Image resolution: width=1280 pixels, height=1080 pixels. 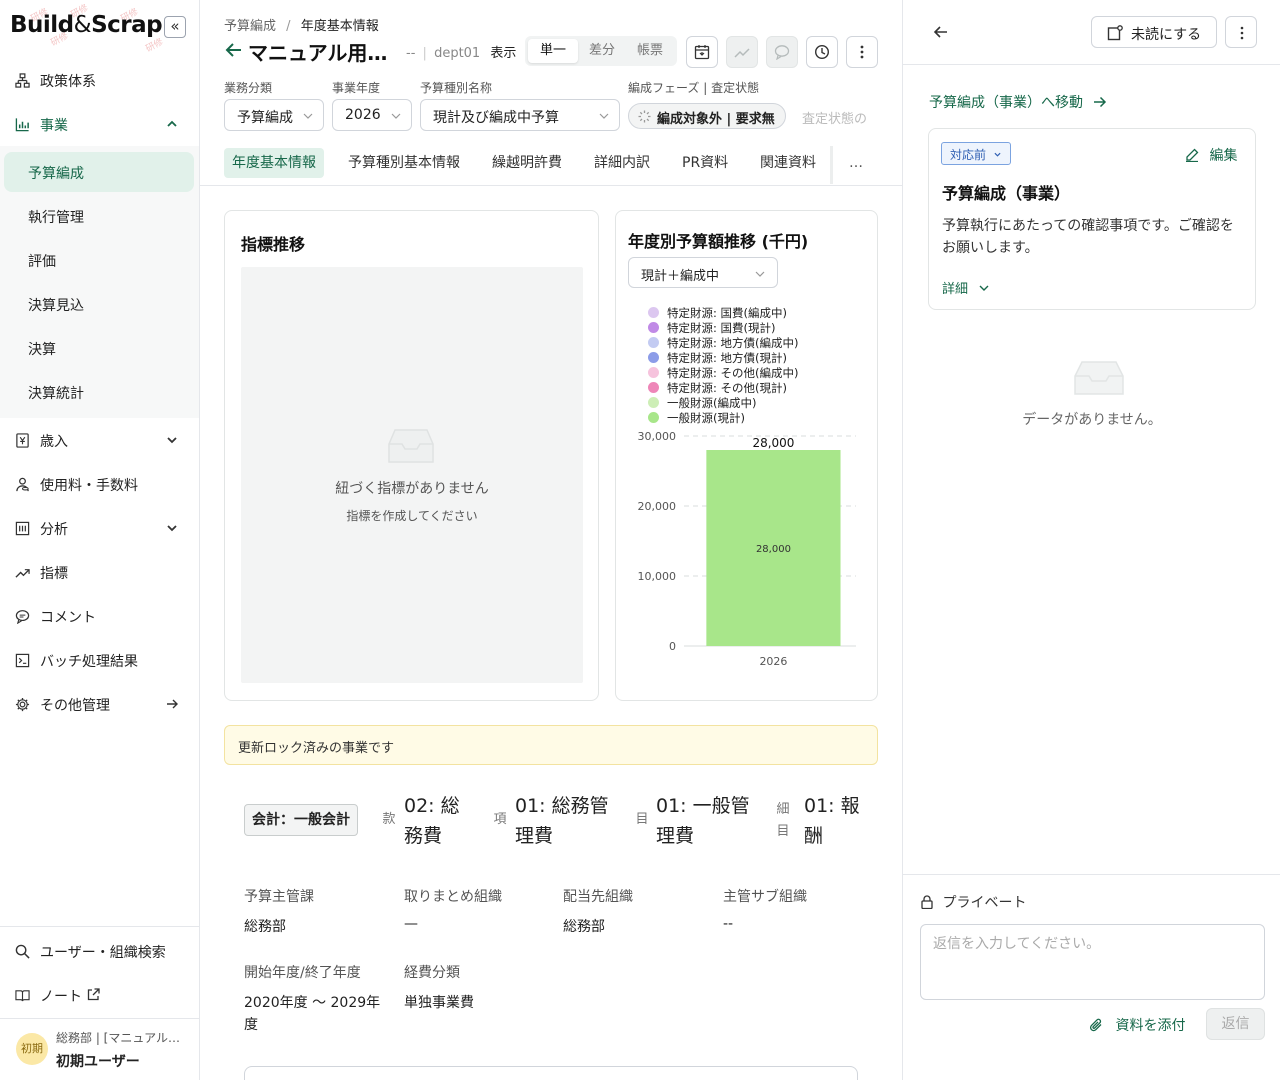 I want to click on nav-fees: 使用料・手数料, so click(x=99, y=484).